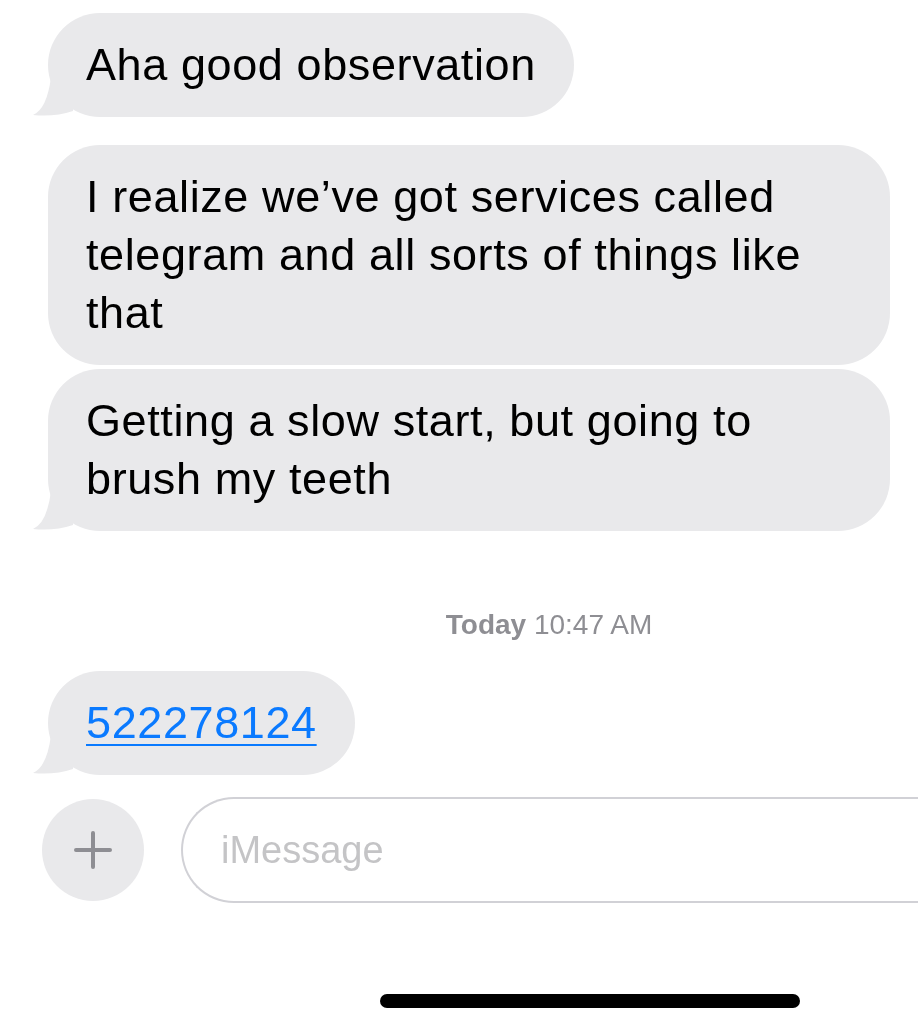 The image size is (918, 1033). Describe the element at coordinates (549, 625) in the screenshot. I see `timestamp: Today 10:47 AM` at that location.